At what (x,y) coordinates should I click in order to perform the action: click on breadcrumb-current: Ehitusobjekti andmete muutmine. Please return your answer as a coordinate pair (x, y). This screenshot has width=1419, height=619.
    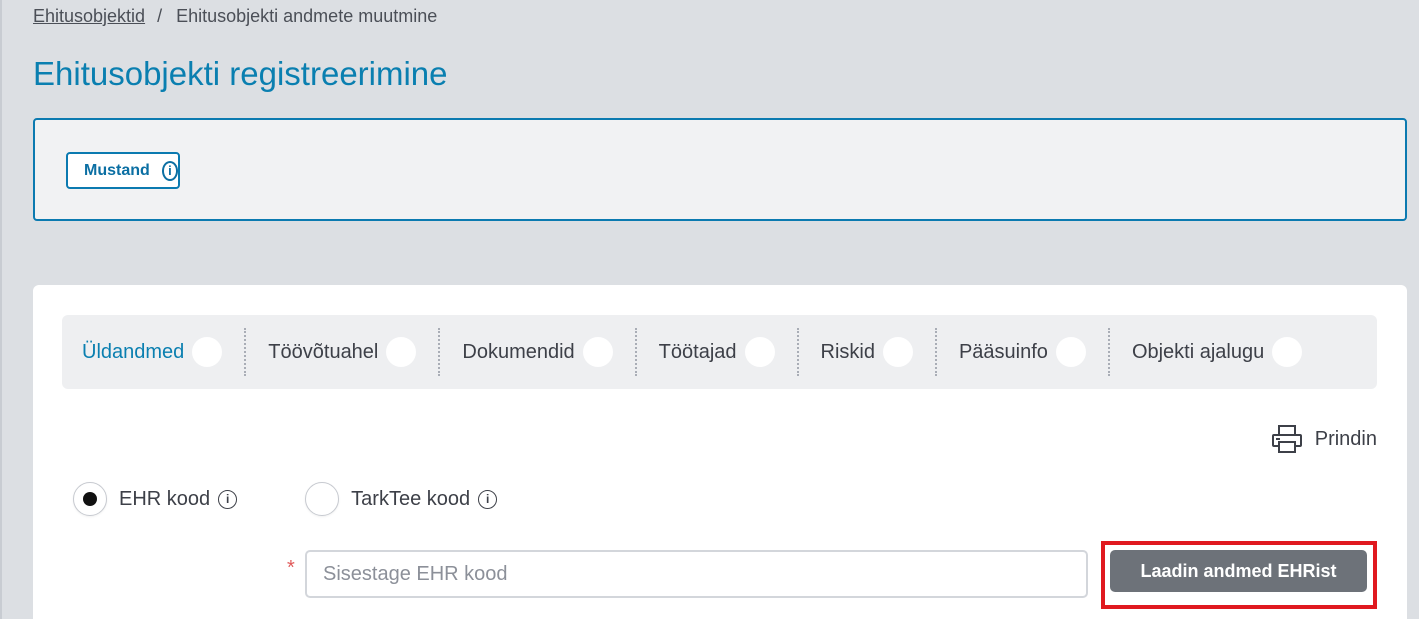
    Looking at the image, I should click on (307, 16).